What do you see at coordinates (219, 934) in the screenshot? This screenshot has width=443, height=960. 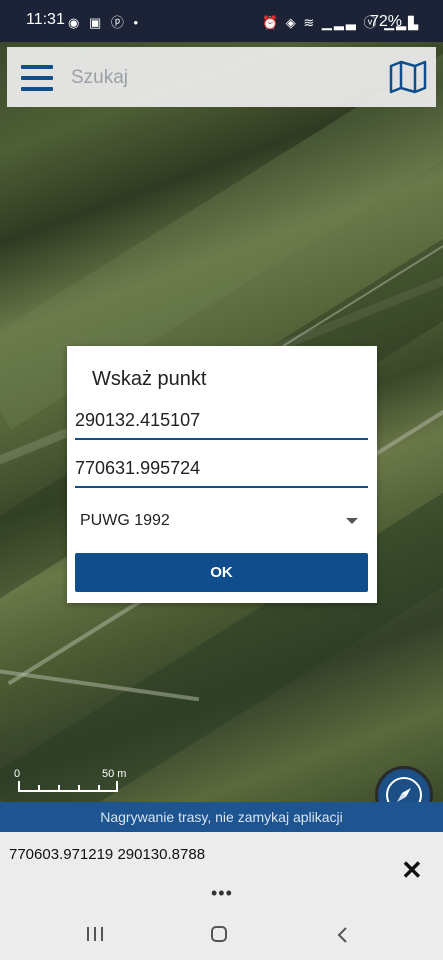 I see `home-icon` at bounding box center [219, 934].